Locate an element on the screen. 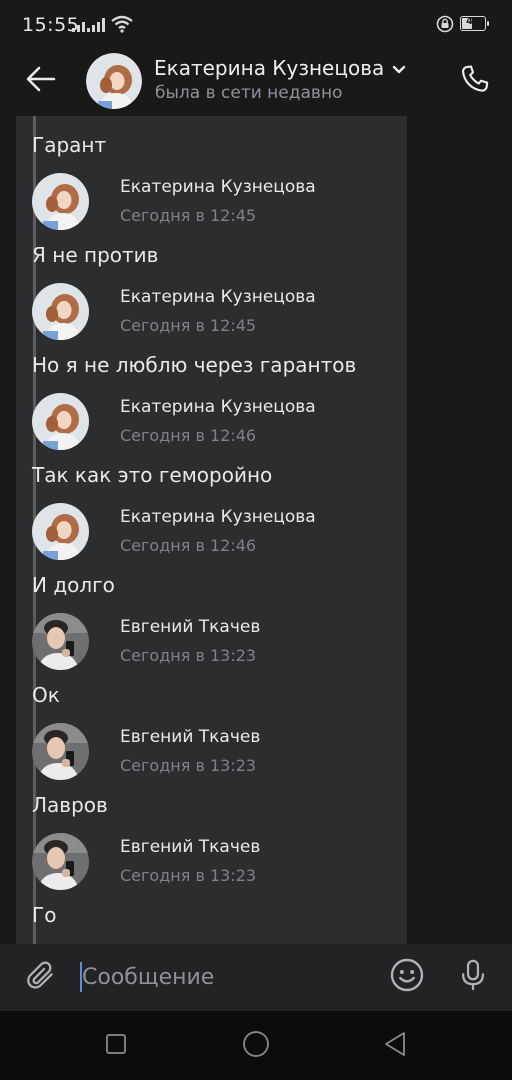 The image size is (512, 1080). home-circle-icon is located at coordinates (256, 1046).